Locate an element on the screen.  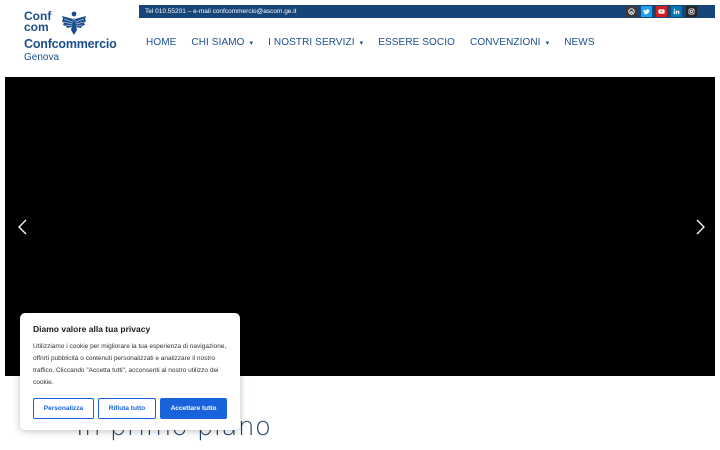
reject-all-button: Rifiuta tutto is located at coordinates (127, 408).